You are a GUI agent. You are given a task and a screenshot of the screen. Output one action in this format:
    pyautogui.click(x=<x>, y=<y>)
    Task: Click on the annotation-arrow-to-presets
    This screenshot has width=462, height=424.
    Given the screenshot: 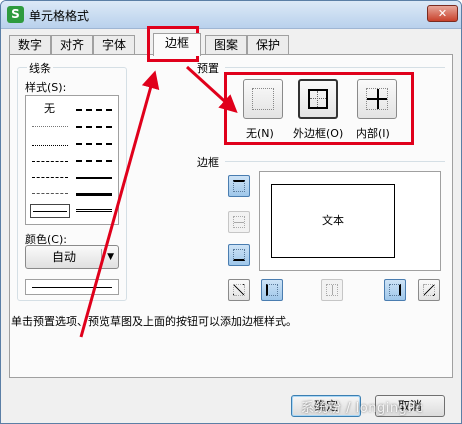 What is the action you would take?
    pyautogui.click(x=211, y=89)
    